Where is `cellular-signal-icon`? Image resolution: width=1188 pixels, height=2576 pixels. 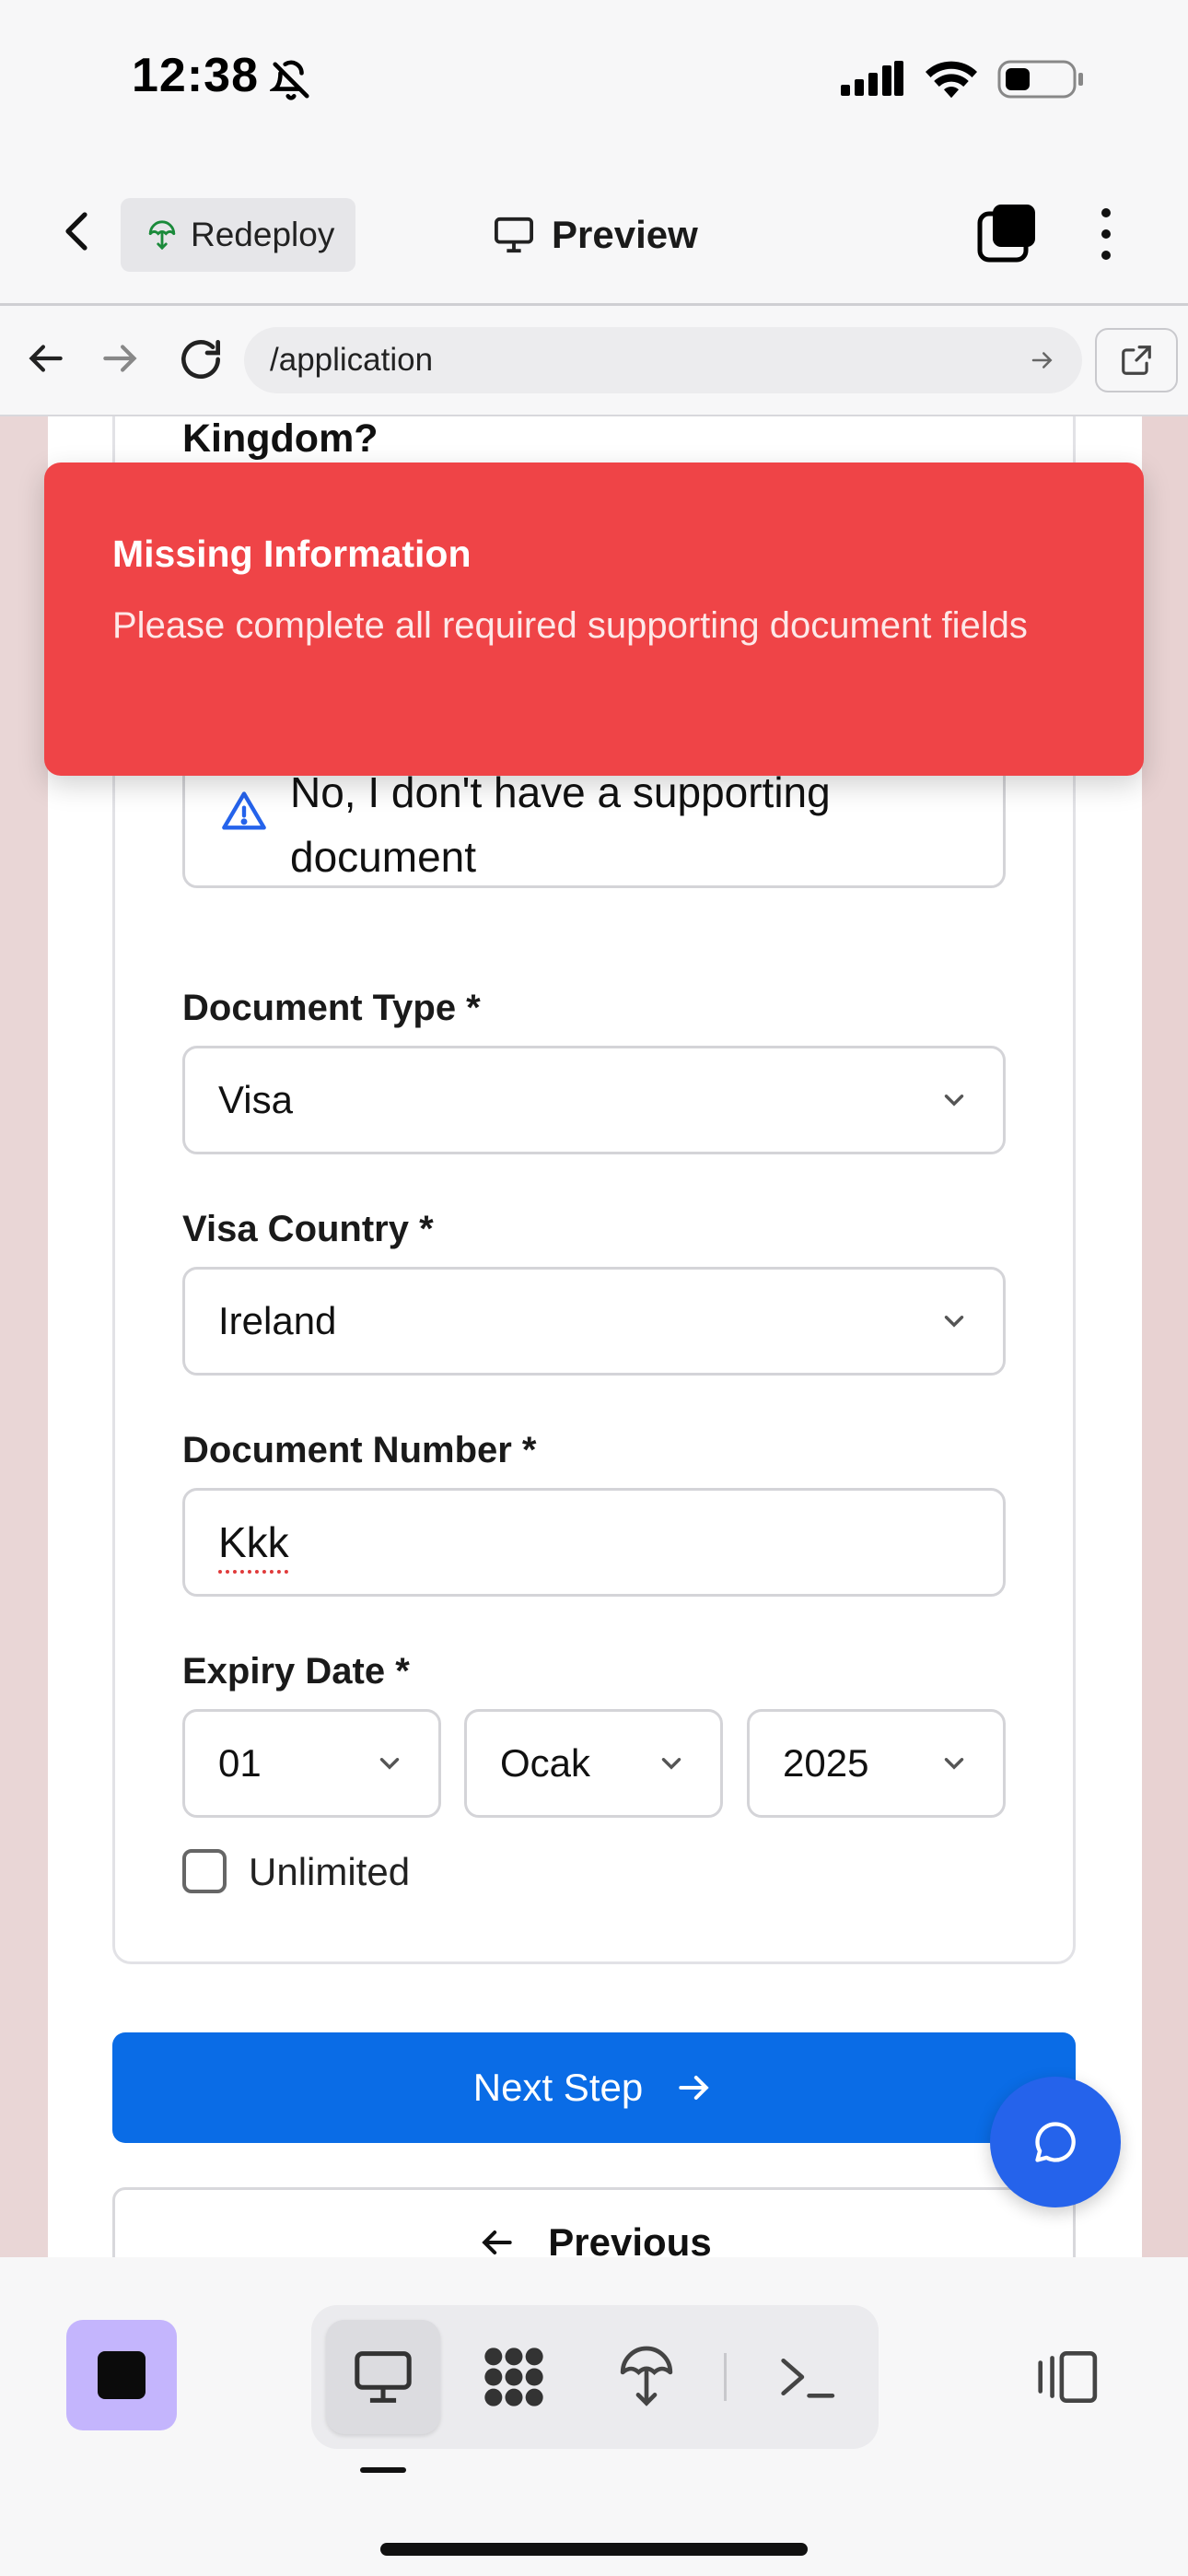 cellular-signal-icon is located at coordinates (873, 81).